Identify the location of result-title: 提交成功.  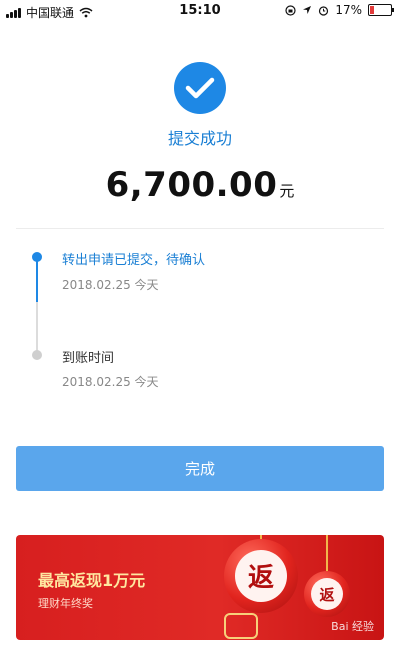
(199, 138).